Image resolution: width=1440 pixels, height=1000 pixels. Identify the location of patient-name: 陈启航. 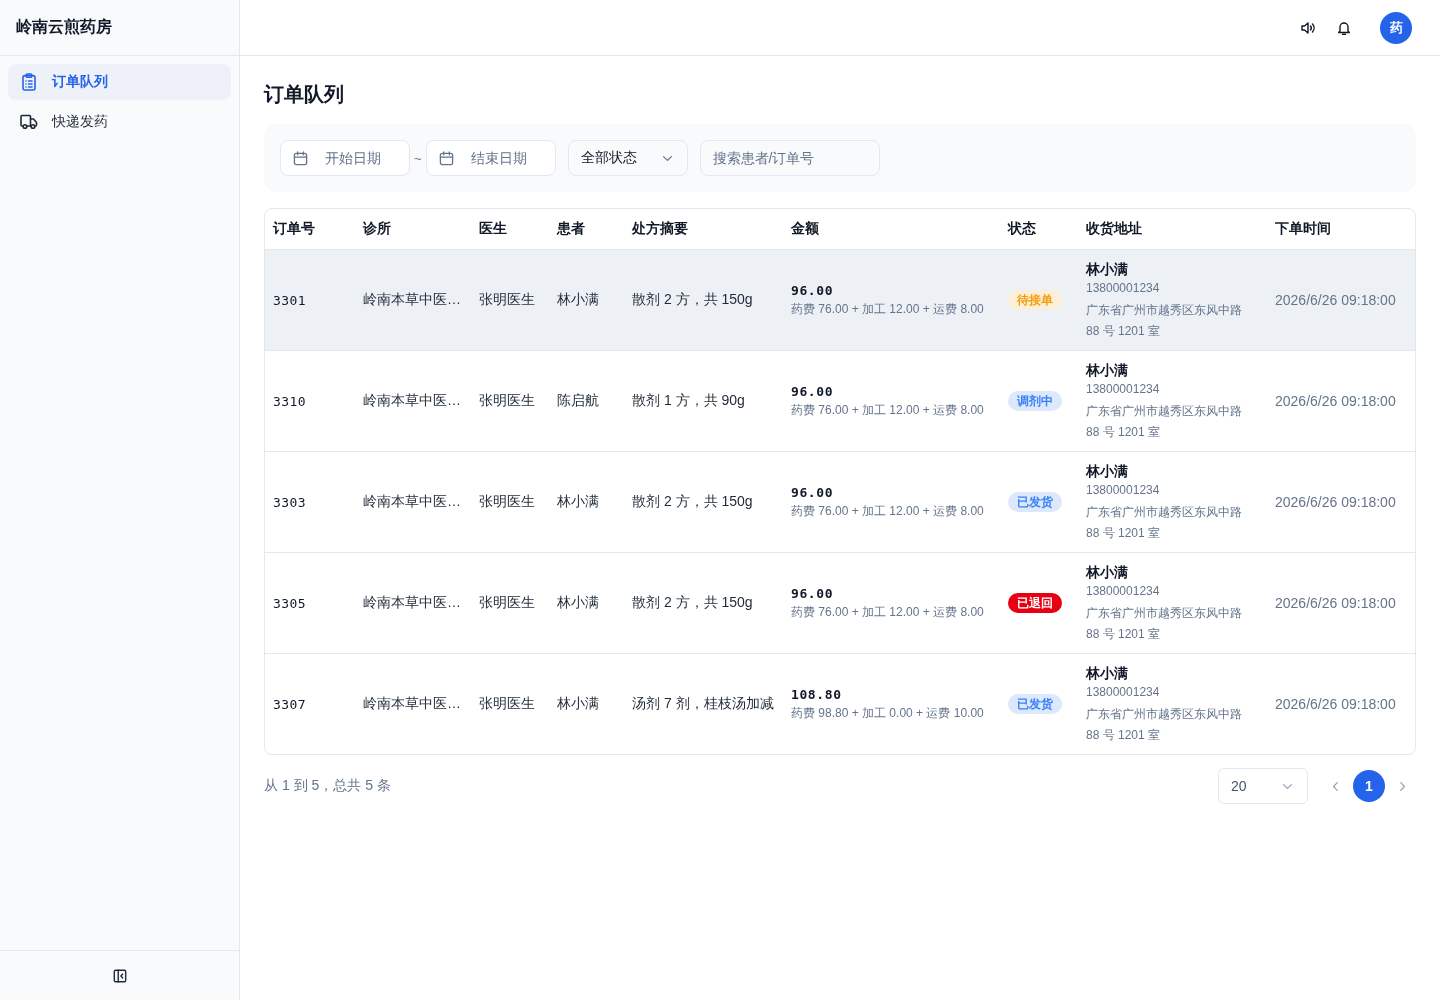
(578, 400).